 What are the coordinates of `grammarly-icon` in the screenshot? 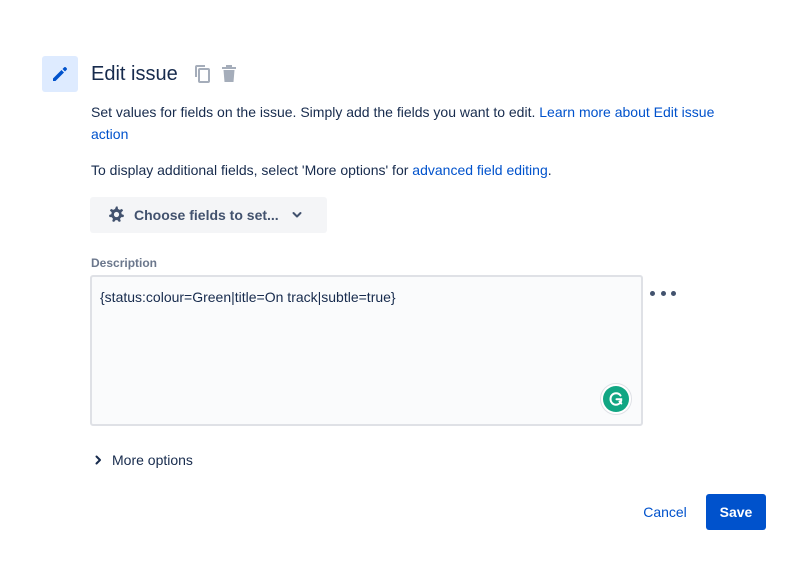 It's located at (616, 399).